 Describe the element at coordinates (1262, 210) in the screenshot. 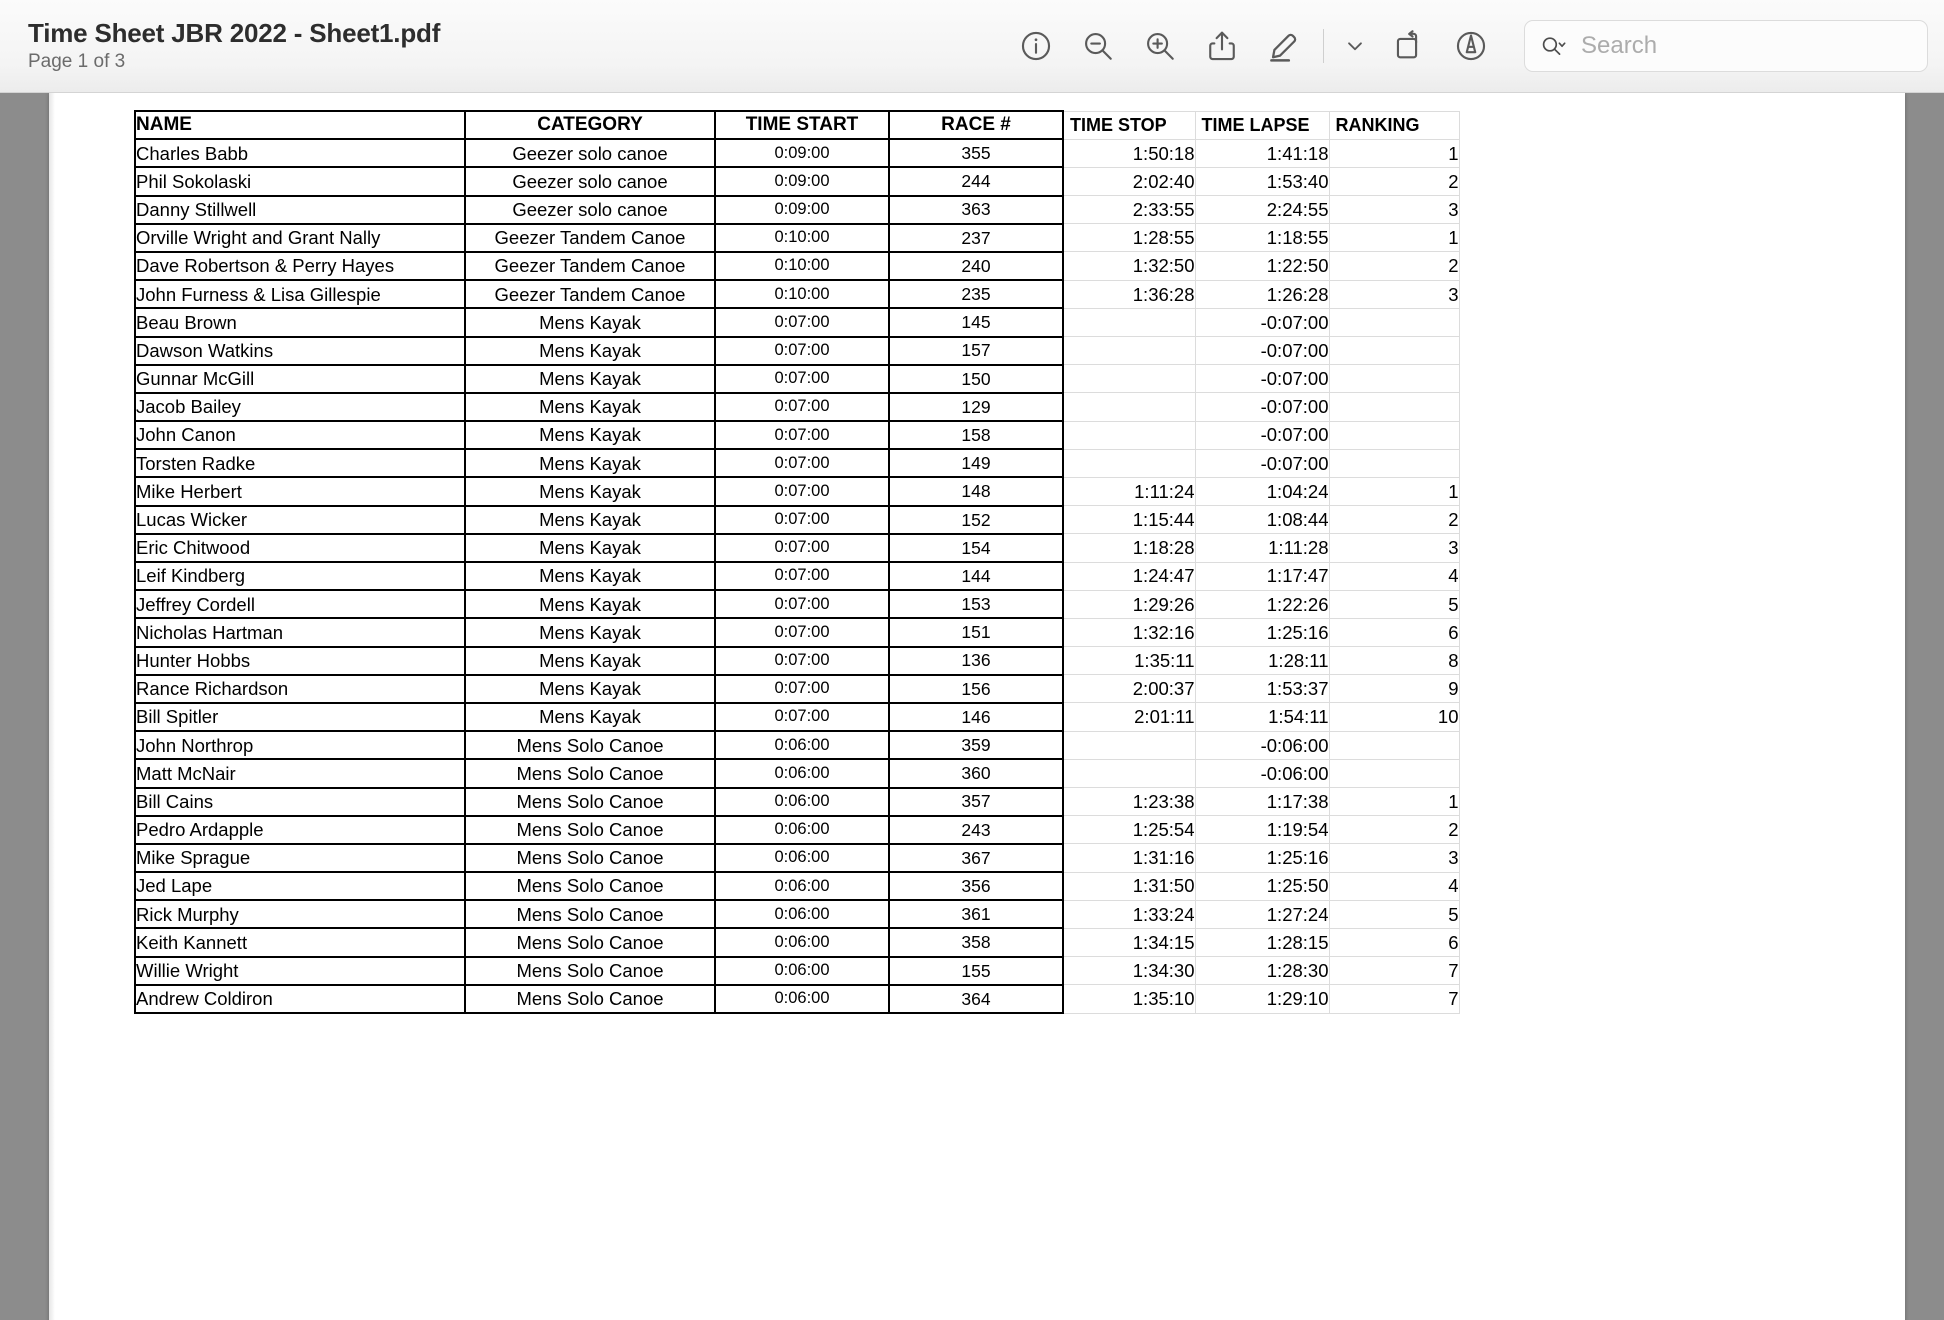

I see `cell-time-lapse: 2:24:55` at that location.